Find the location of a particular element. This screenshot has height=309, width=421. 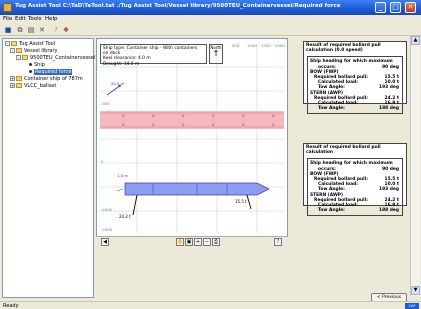

menu-tools: Tools is located at coordinates (35, 19).